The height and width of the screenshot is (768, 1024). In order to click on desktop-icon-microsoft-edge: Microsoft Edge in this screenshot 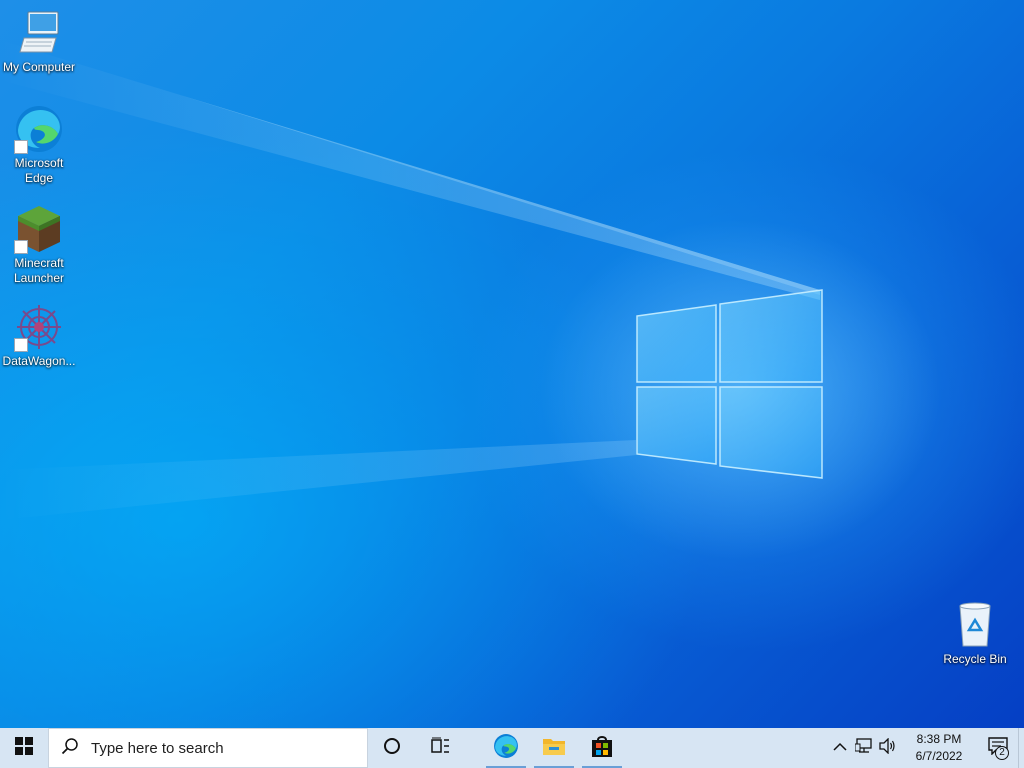, I will do `click(39, 145)`.